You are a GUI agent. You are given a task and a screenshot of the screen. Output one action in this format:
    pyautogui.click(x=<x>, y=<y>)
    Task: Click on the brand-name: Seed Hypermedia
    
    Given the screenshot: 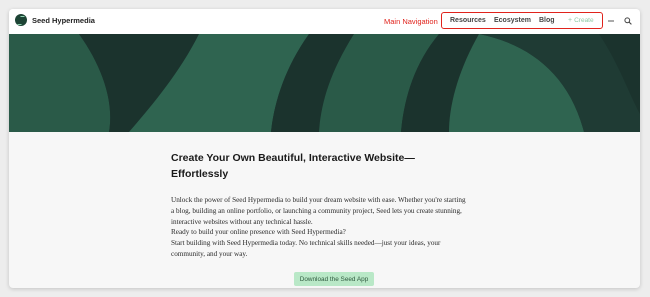 What is the action you would take?
    pyautogui.click(x=63, y=20)
    